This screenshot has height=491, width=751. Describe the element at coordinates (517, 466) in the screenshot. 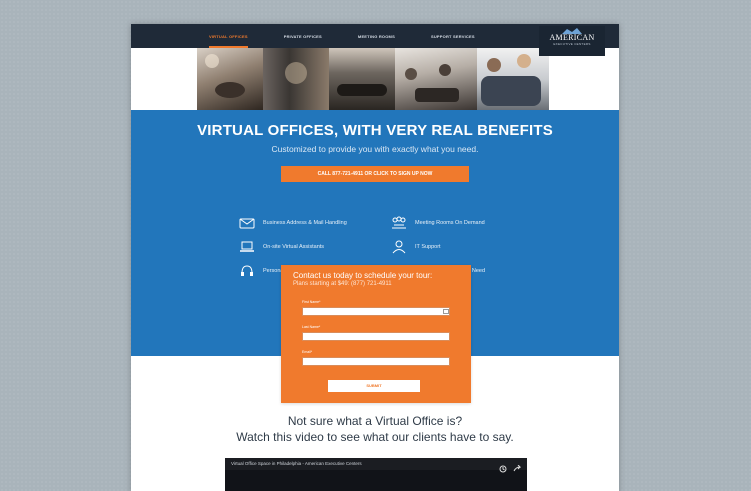

I see `share-icon` at that location.